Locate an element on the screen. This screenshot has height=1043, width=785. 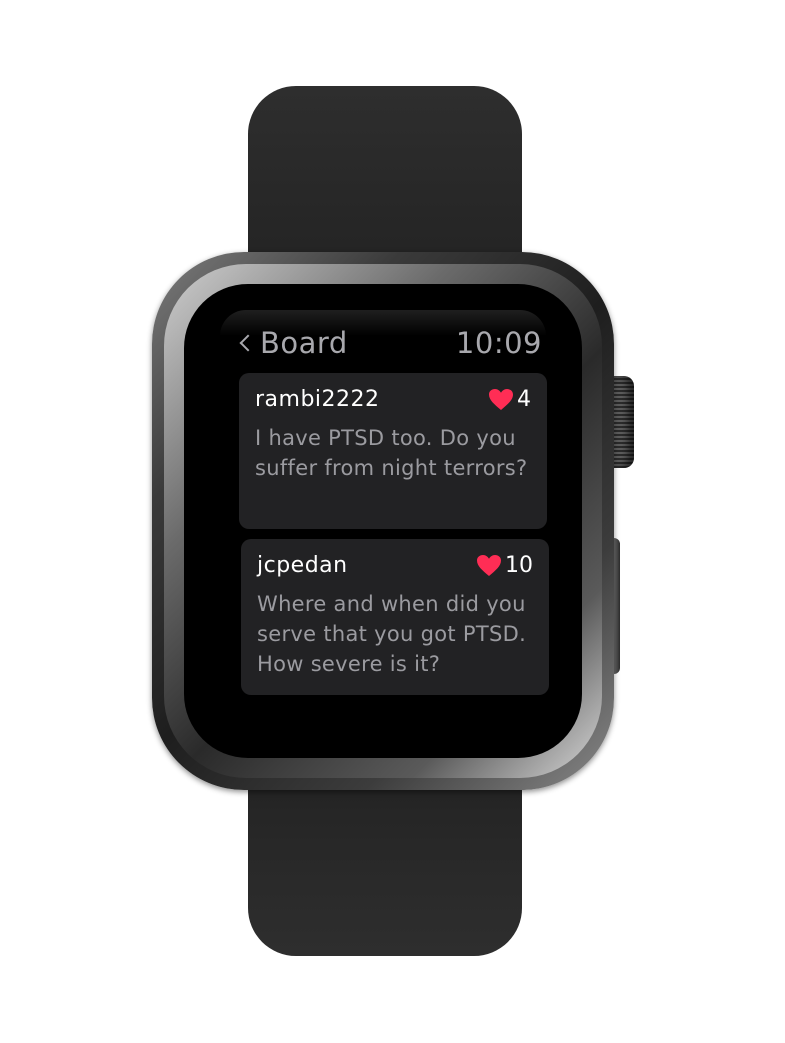
like-count: 4 is located at coordinates (509, 399).